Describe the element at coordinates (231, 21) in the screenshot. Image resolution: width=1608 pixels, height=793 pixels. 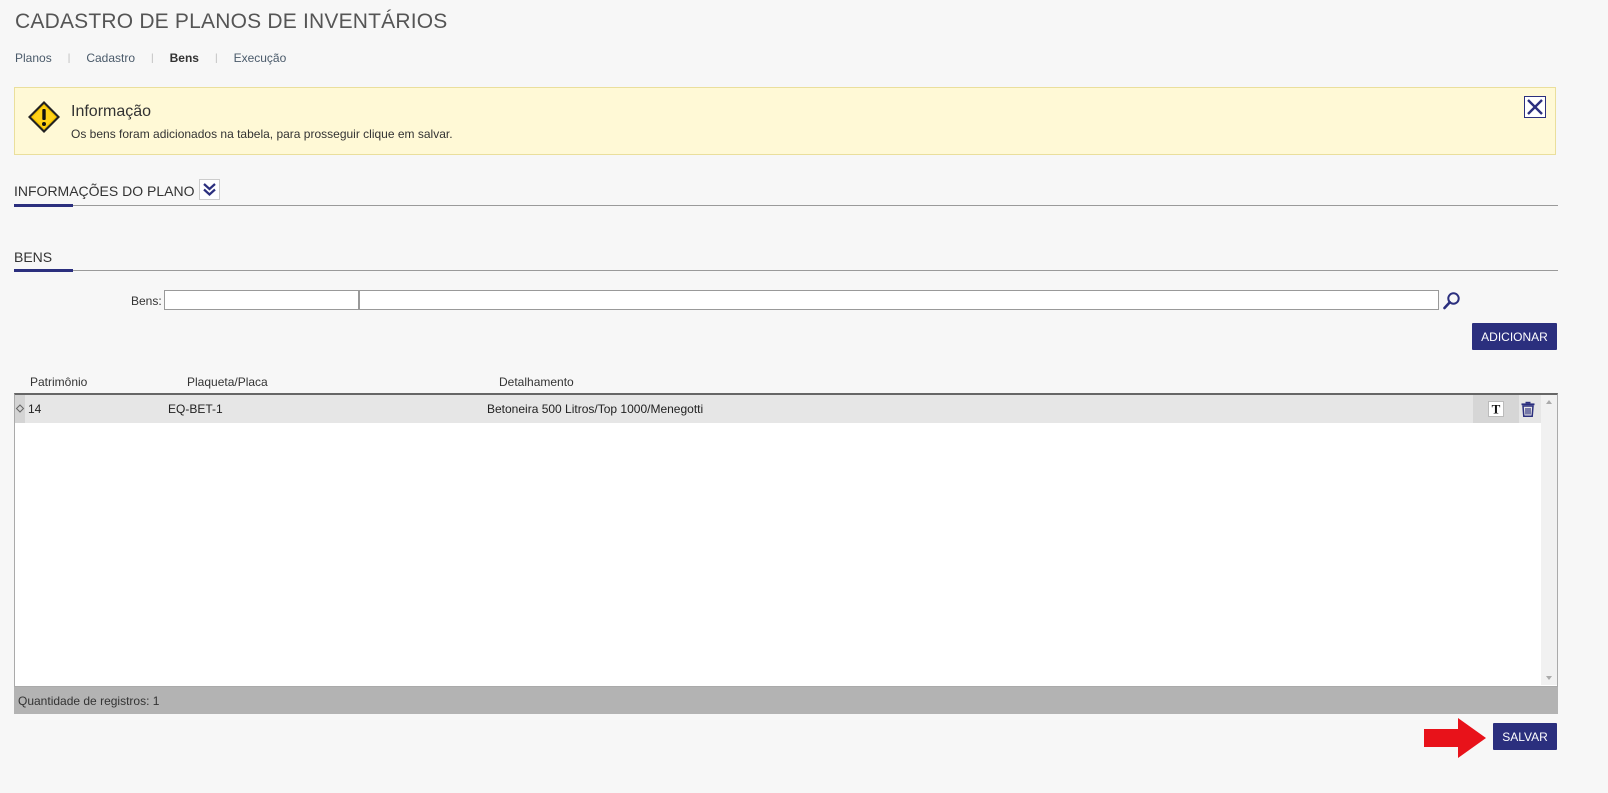
I see `page-title: CADASTRO DE PLANOS DE INVENTÁRIOS` at that location.